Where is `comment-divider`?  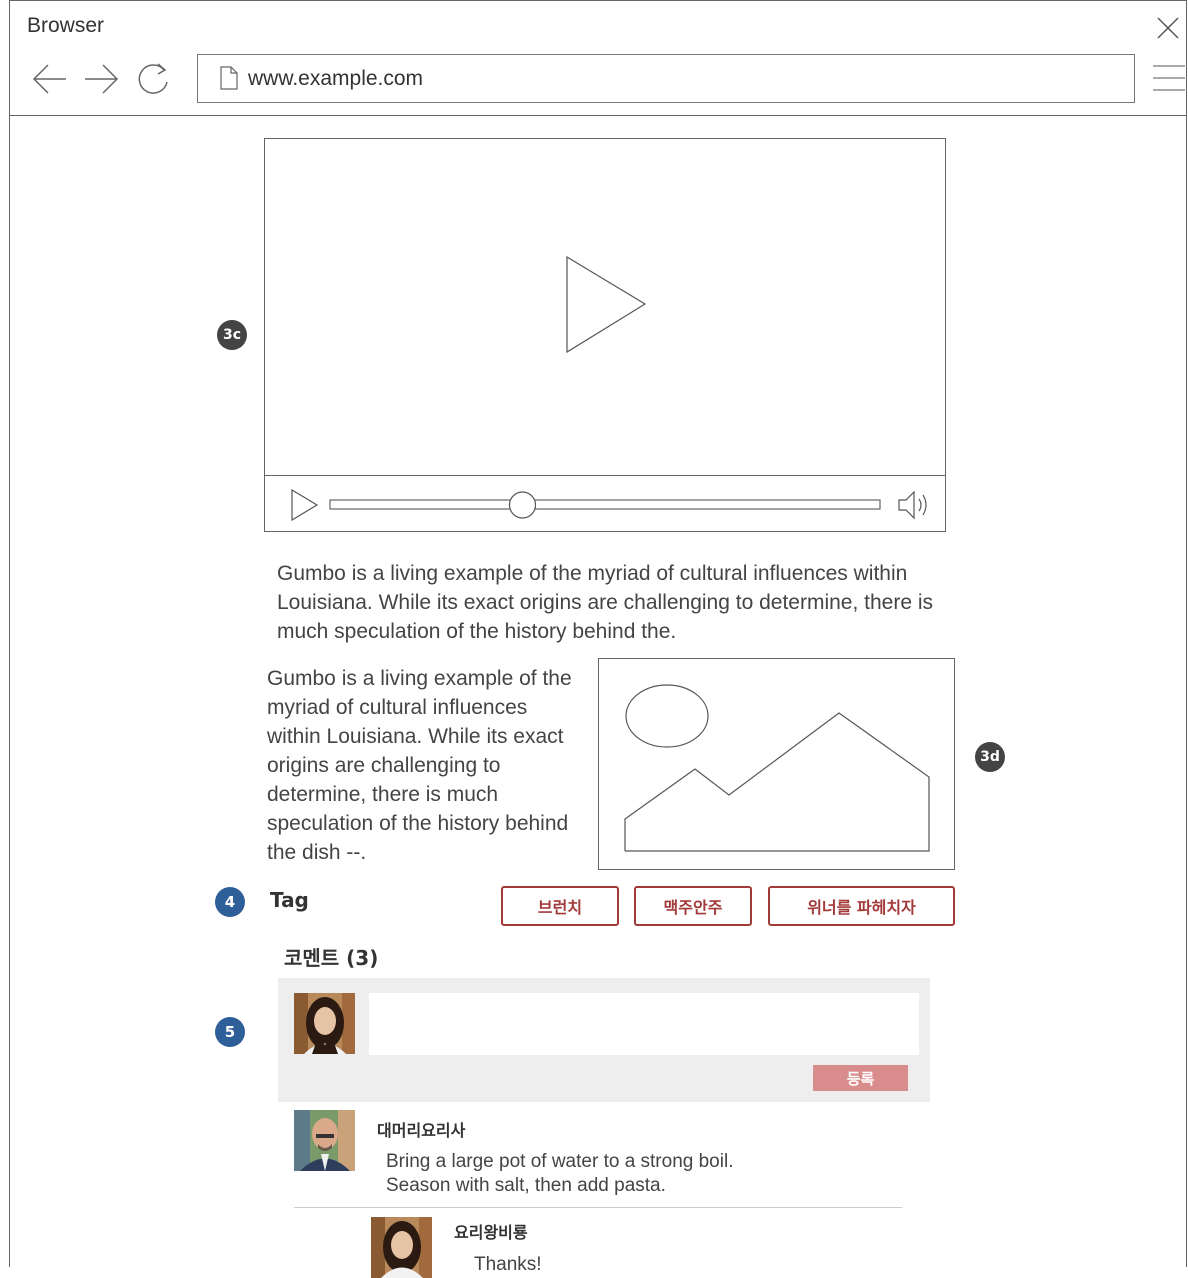
comment-divider is located at coordinates (598, 1207).